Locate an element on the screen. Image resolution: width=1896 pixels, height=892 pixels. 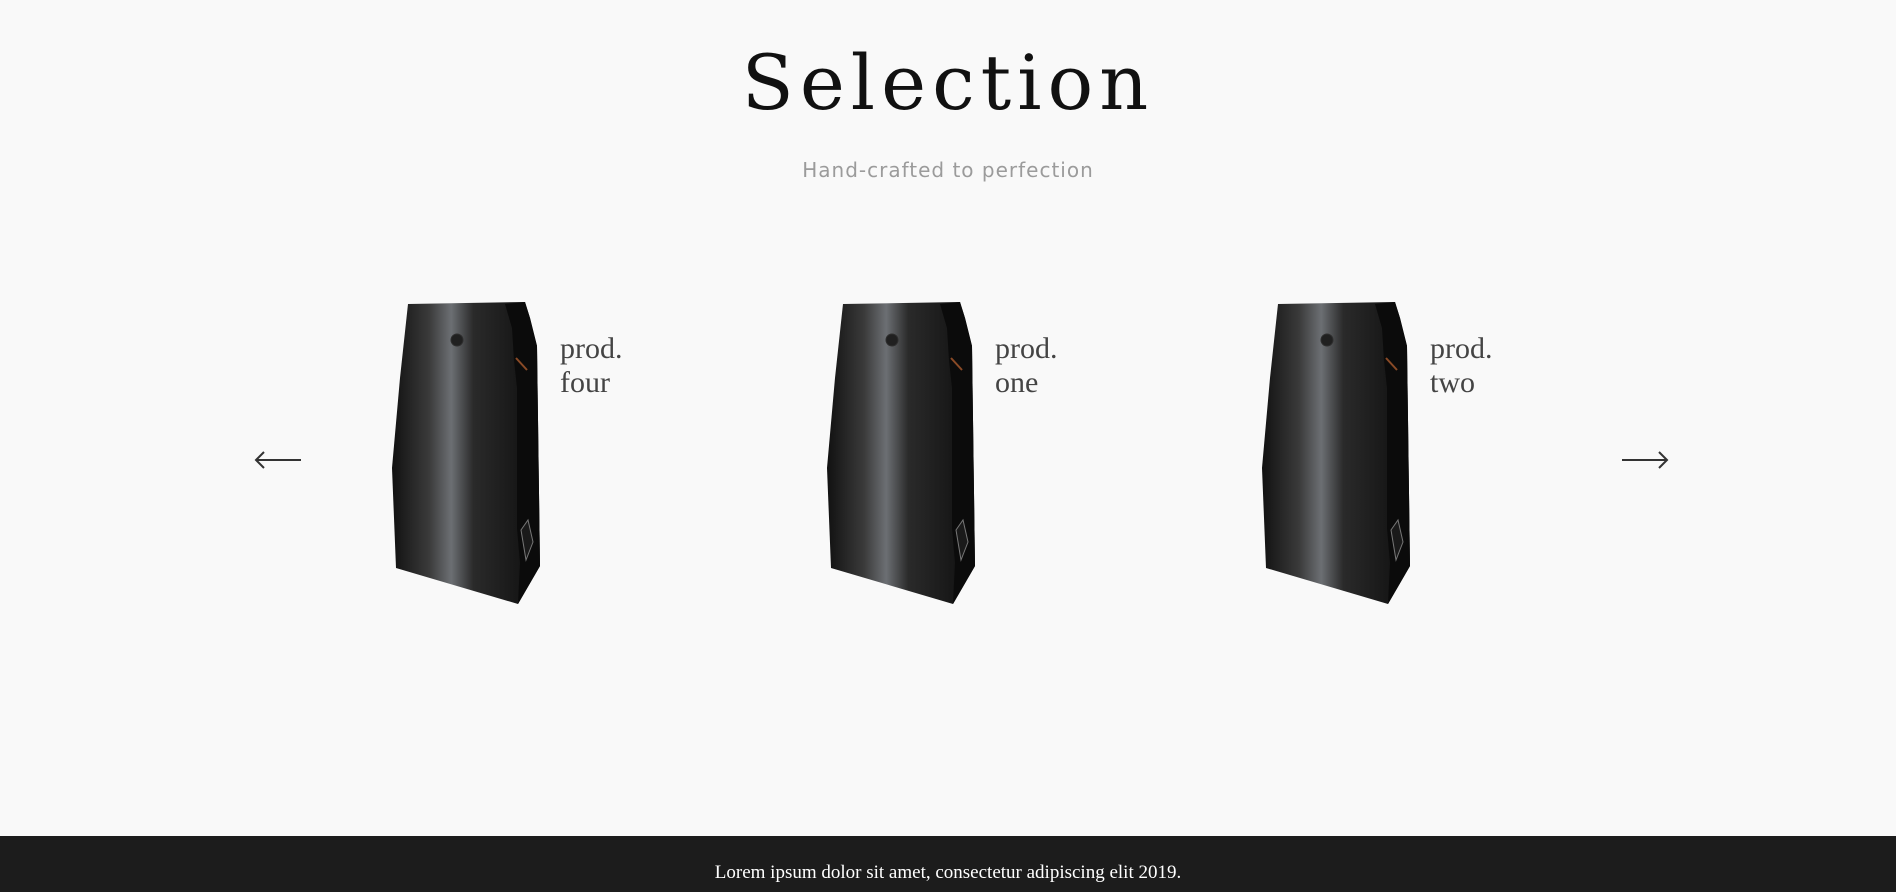
product-label-line2: one is located at coordinates (1017, 382).